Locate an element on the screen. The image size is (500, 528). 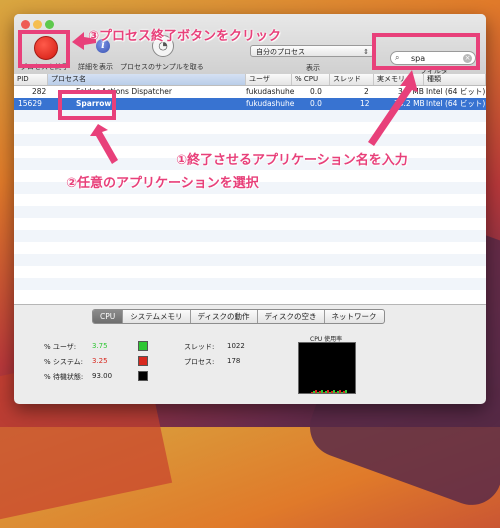
arrow-to-row is located at coordinates (104, 144).